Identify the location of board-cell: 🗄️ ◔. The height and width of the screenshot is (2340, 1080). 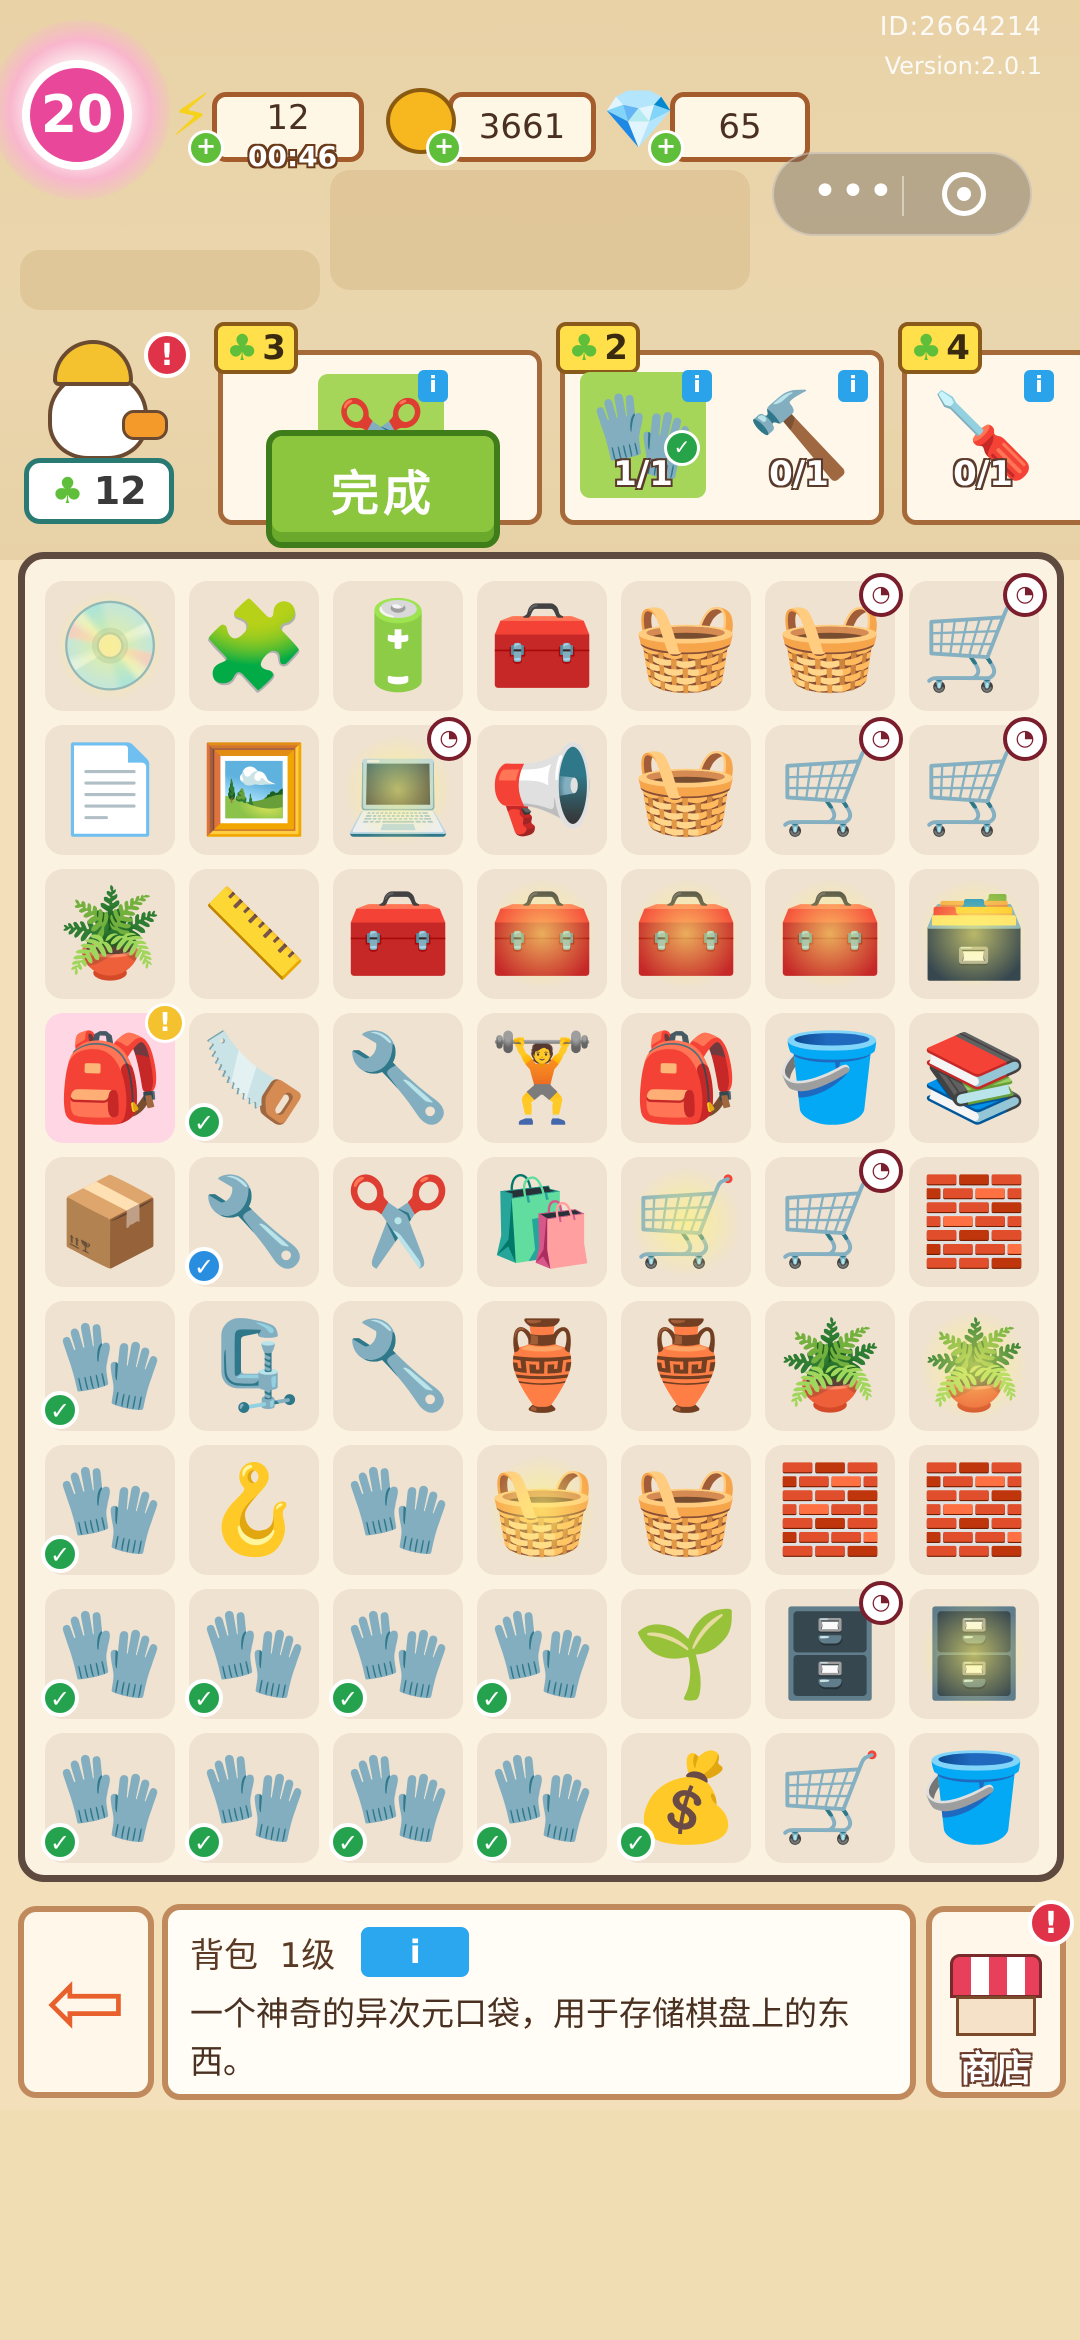
(834, 1650).